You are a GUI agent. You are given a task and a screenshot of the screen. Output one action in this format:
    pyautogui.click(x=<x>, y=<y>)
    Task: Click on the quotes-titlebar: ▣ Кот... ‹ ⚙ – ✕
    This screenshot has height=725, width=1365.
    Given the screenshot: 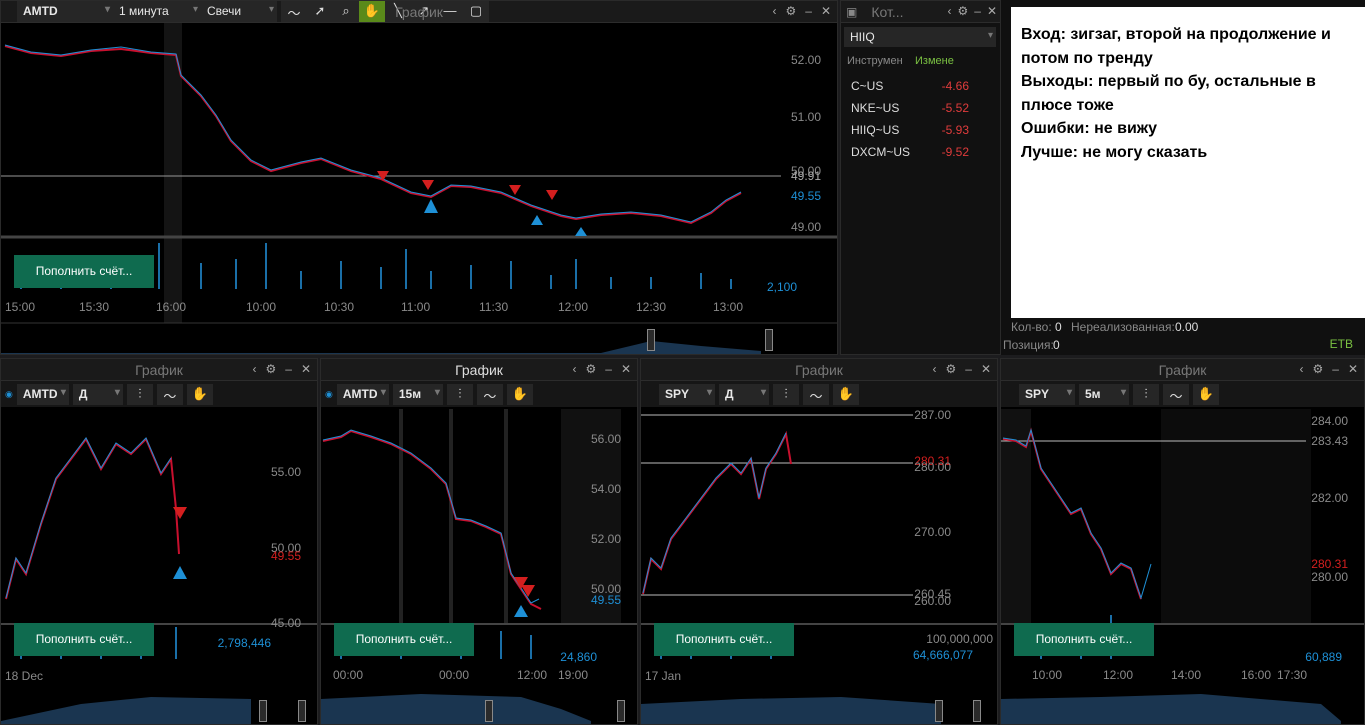 What is the action you would take?
    pyautogui.click(x=920, y=12)
    